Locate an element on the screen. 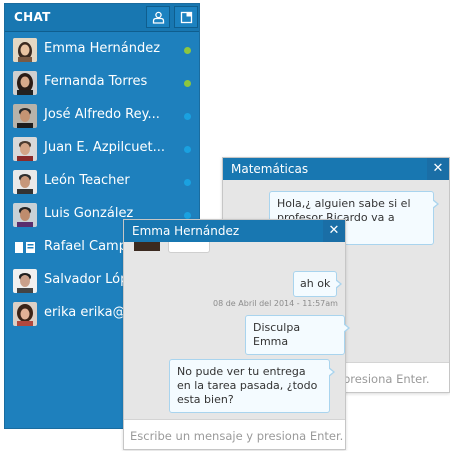  contact-name: Emma Hernández is located at coordinates (102, 48).